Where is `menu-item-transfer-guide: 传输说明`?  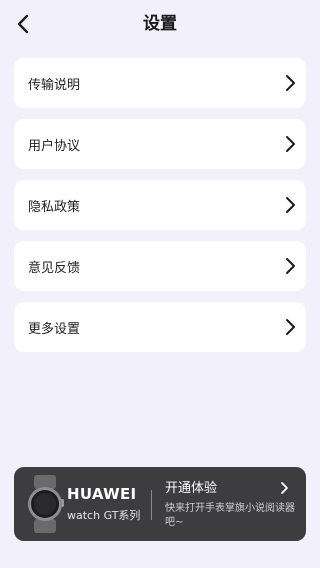 menu-item-transfer-guide: 传输说明 is located at coordinates (160, 83).